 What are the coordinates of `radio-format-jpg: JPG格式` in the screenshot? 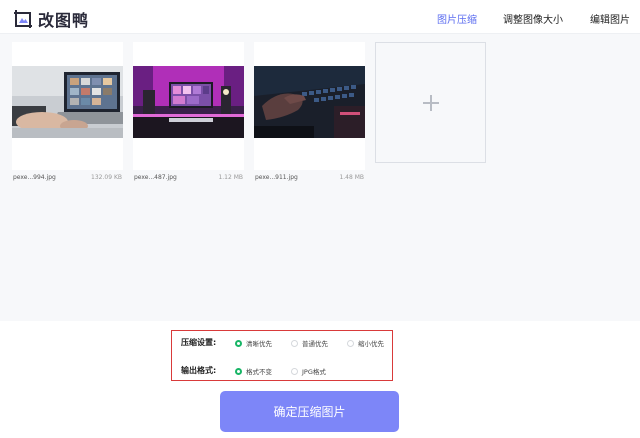 It's located at (308, 371).